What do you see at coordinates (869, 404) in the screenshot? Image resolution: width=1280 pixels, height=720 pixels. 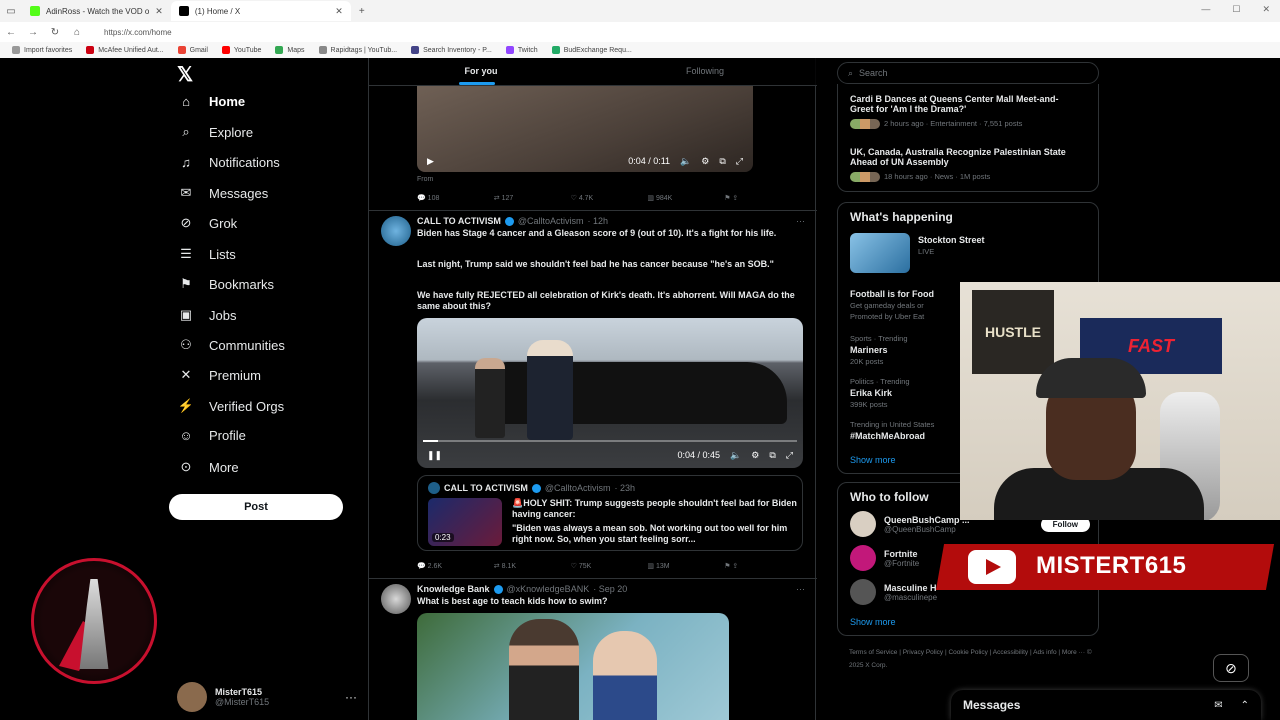 I see `trend-posts: 399K posts` at bounding box center [869, 404].